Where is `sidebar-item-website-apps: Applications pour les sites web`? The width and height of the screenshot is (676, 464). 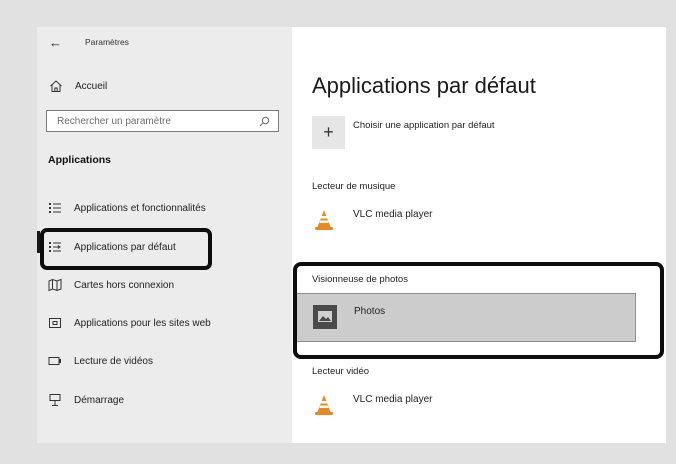 sidebar-item-website-apps: Applications pour les sites web is located at coordinates (129, 323).